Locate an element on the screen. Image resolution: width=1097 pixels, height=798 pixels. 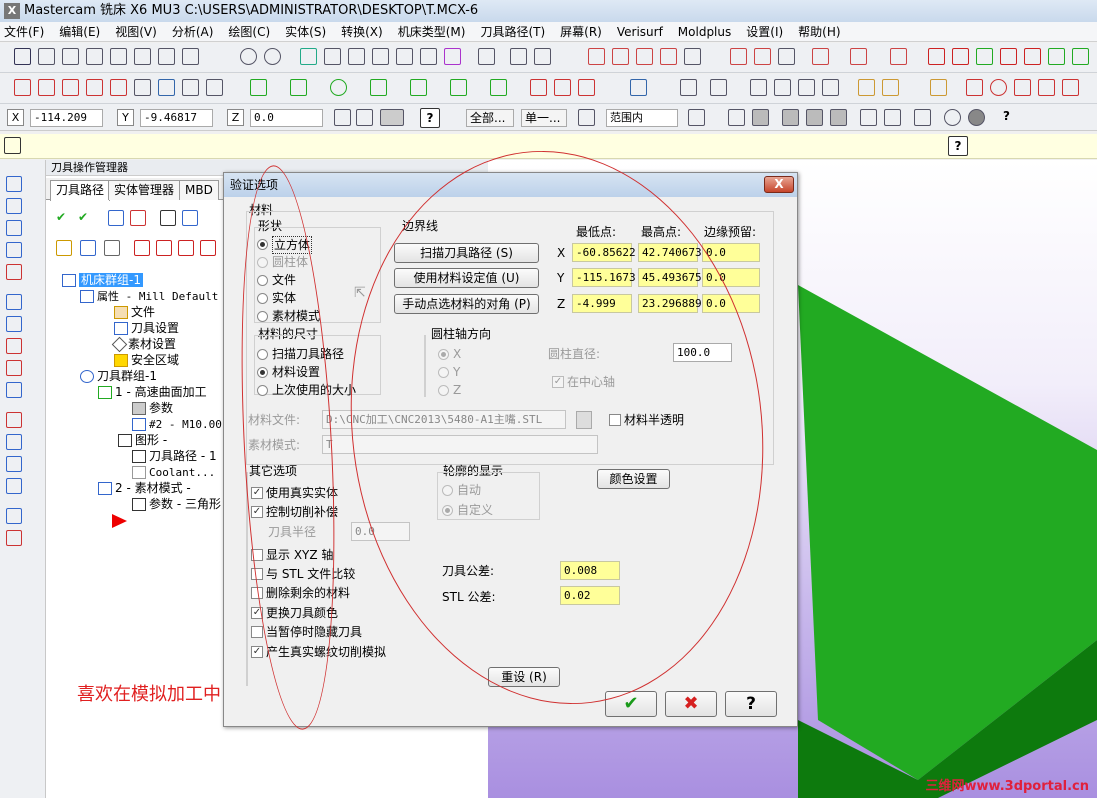
tree-item: 图形 - is located at coordinates (142, 440).